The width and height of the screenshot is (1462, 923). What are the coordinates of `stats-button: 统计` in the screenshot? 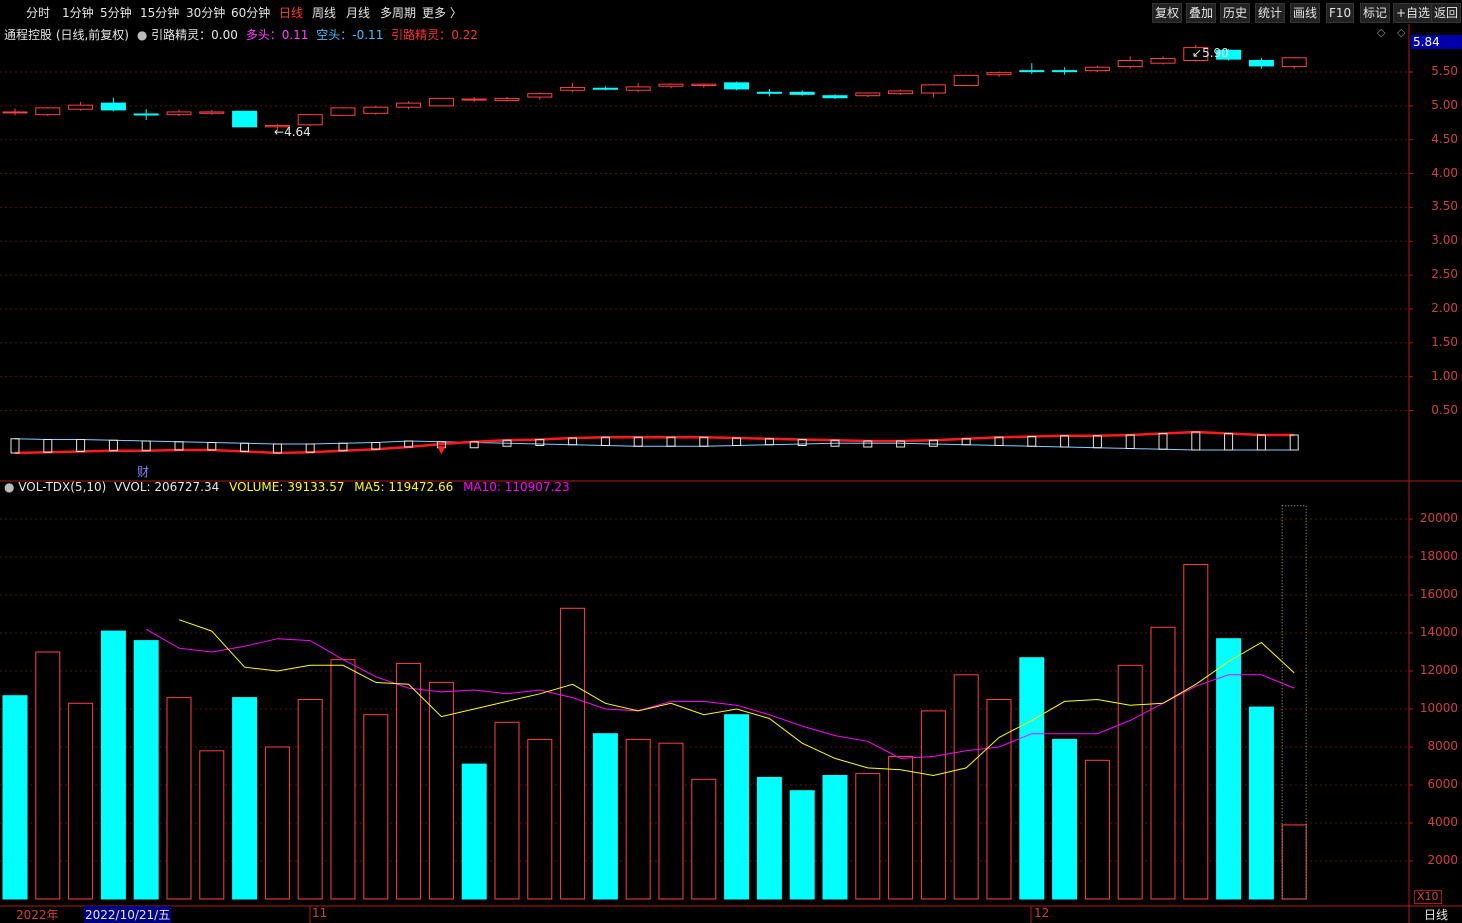 It's located at (1270, 13).